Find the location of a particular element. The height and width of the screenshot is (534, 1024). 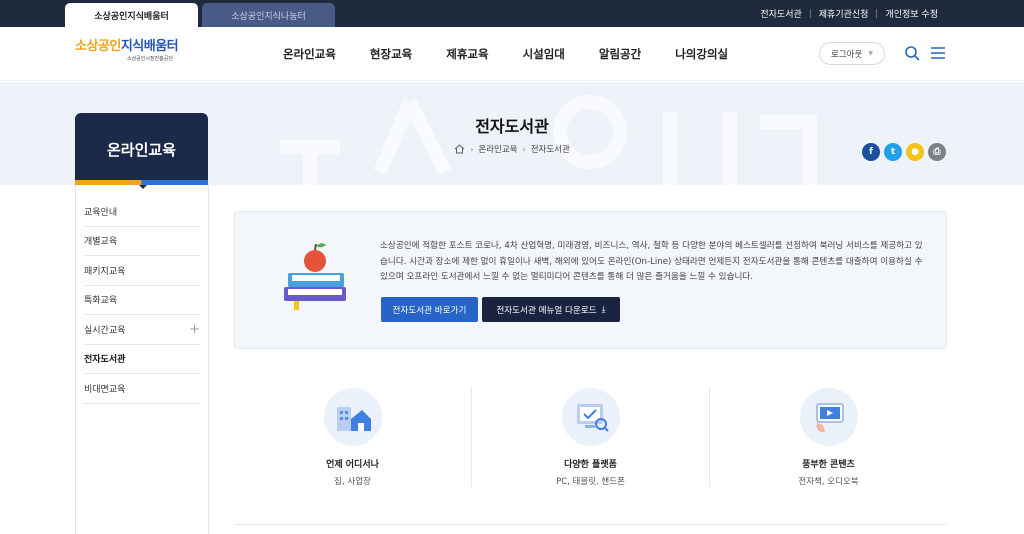

nav-notice: 알림공간 is located at coordinates (620, 54).